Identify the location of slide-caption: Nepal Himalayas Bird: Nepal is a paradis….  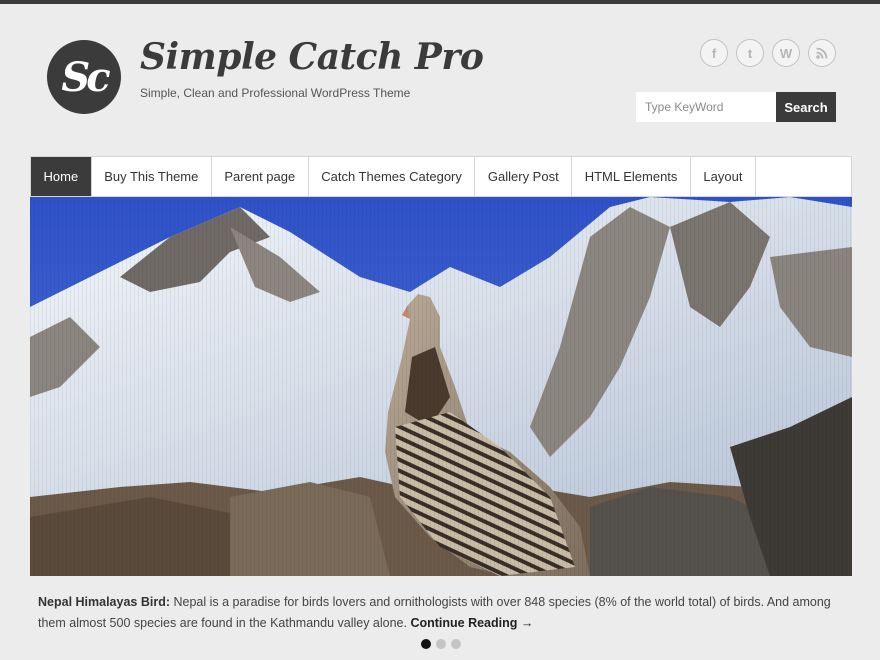
(438, 613).